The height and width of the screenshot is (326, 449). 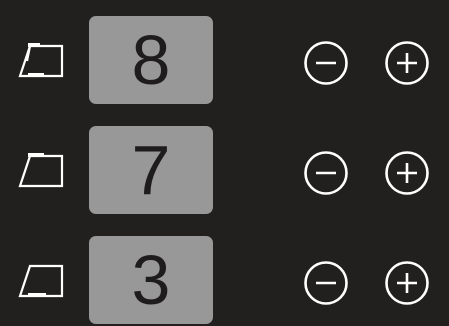 I want to click on zone-level-display: 8, so click(x=151, y=60).